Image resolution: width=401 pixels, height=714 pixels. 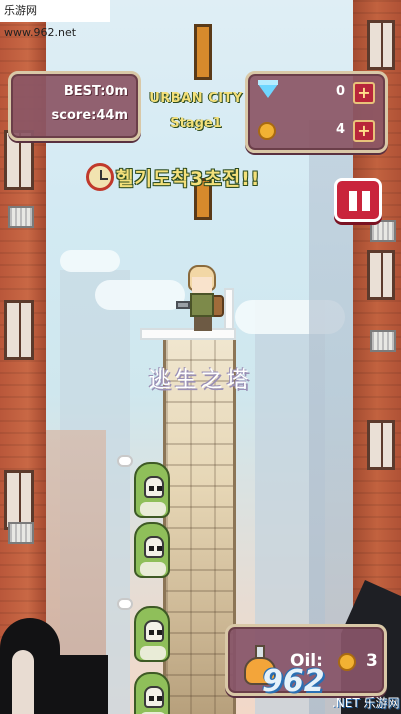 What do you see at coordinates (293, 681) in the screenshot?
I see `logo-number: 962` at bounding box center [293, 681].